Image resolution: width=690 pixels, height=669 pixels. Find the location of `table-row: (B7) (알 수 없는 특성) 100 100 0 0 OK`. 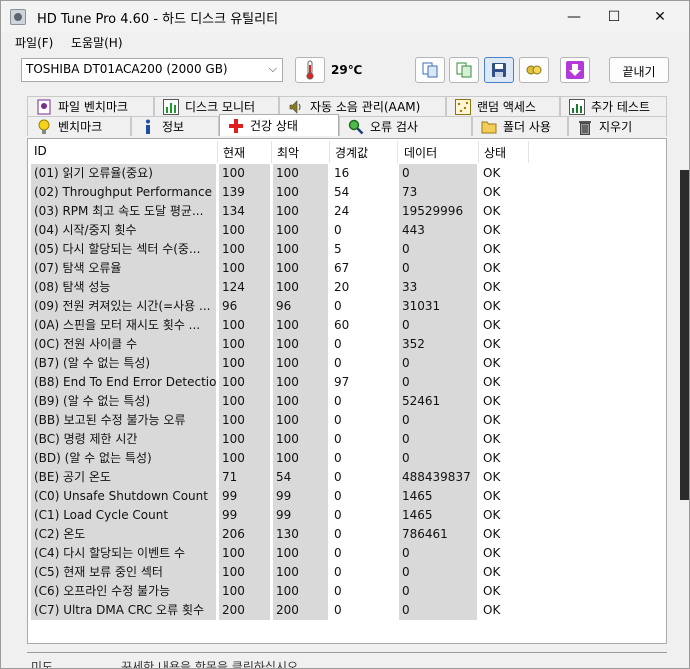

table-row: (B7) (알 수 없는 특성) 100 100 0 0 OK is located at coordinates (347, 363).